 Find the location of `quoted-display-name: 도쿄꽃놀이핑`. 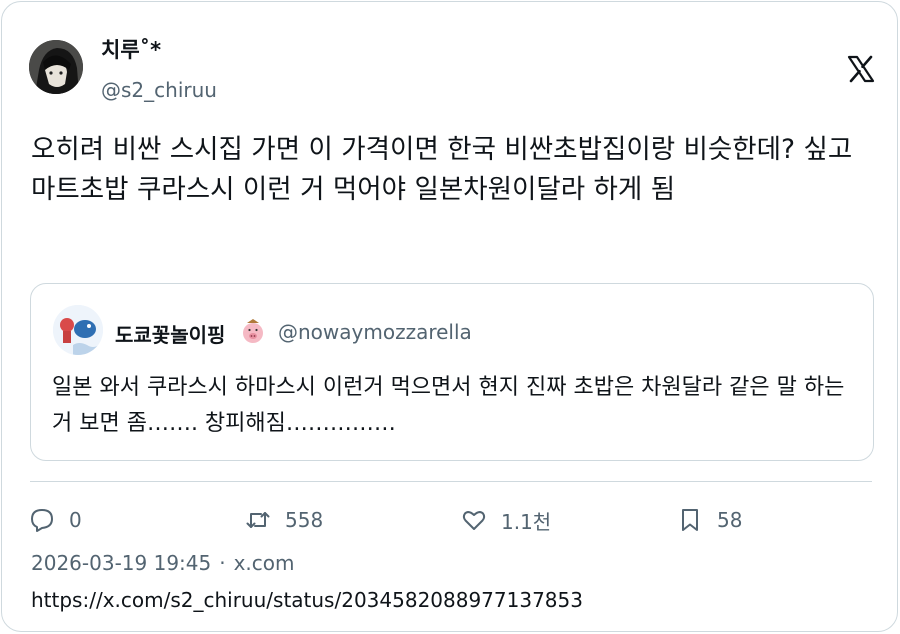

quoted-display-name: 도쿄꽃놀이핑 is located at coordinates (170, 333).